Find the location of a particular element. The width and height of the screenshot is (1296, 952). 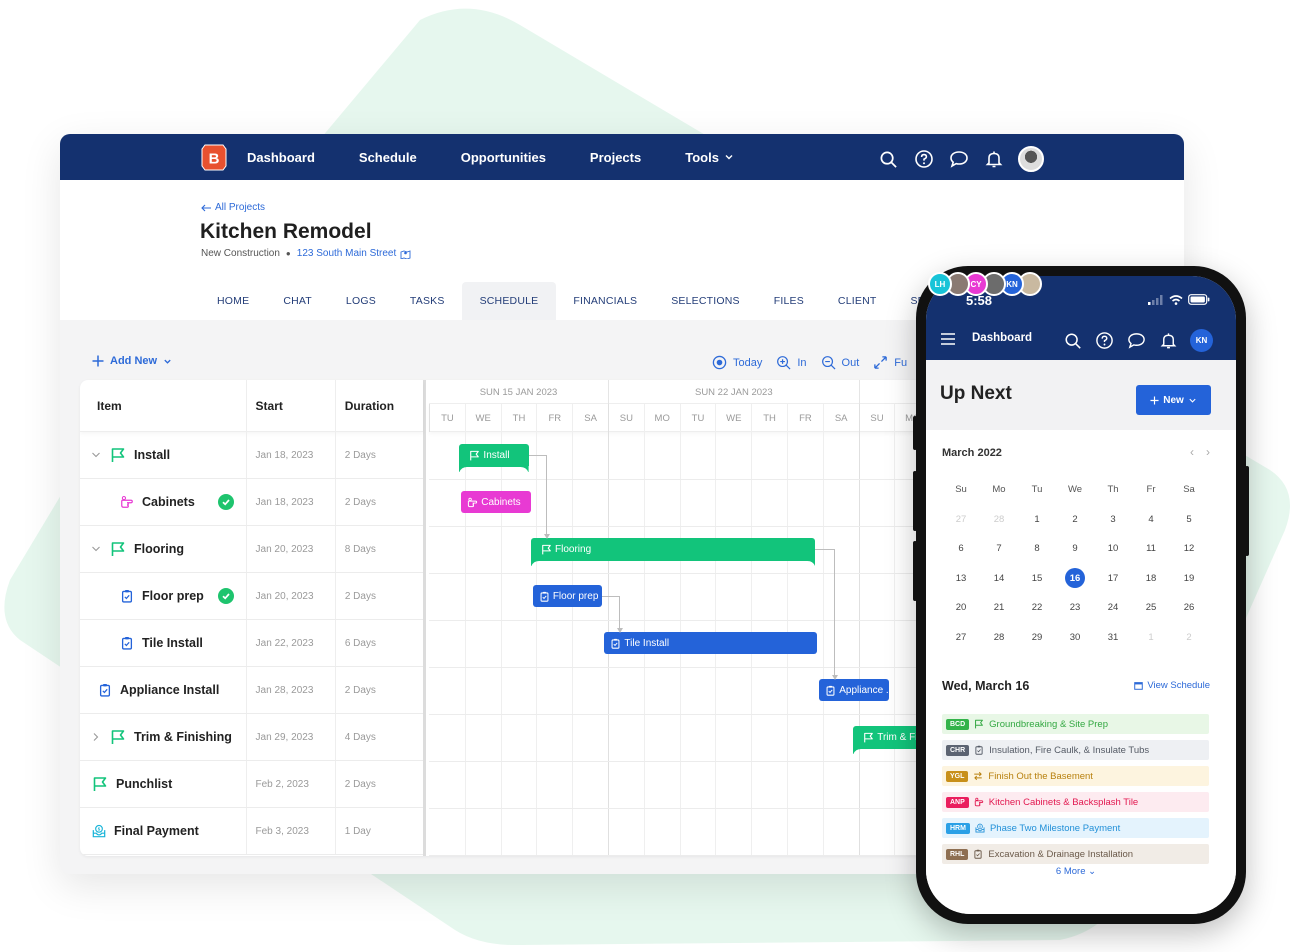

table-row: Trim & Finishing Jan 29, 2023 4 Days is located at coordinates (251, 737).